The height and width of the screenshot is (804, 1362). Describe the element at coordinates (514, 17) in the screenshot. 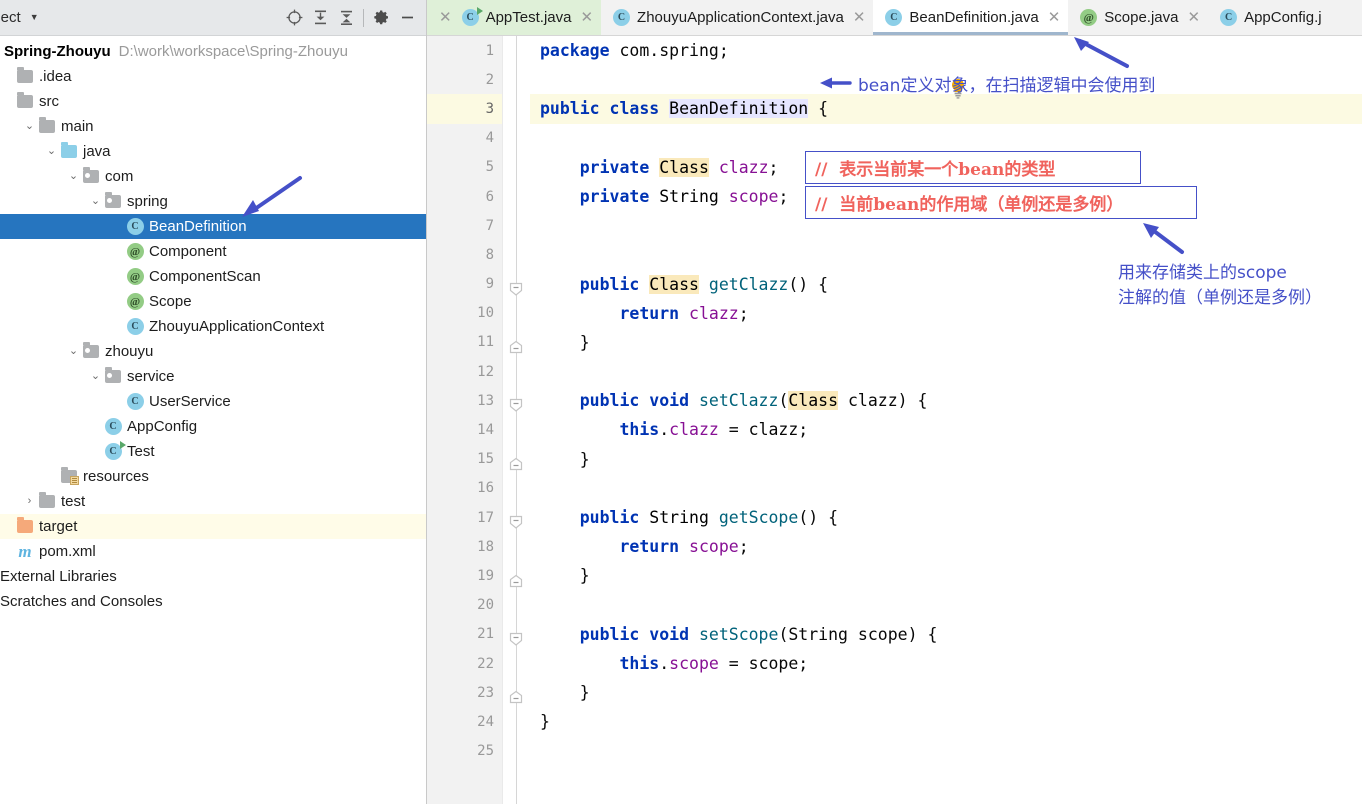

I see `editor-tab: ✕ C AppTest.java ✕` at that location.